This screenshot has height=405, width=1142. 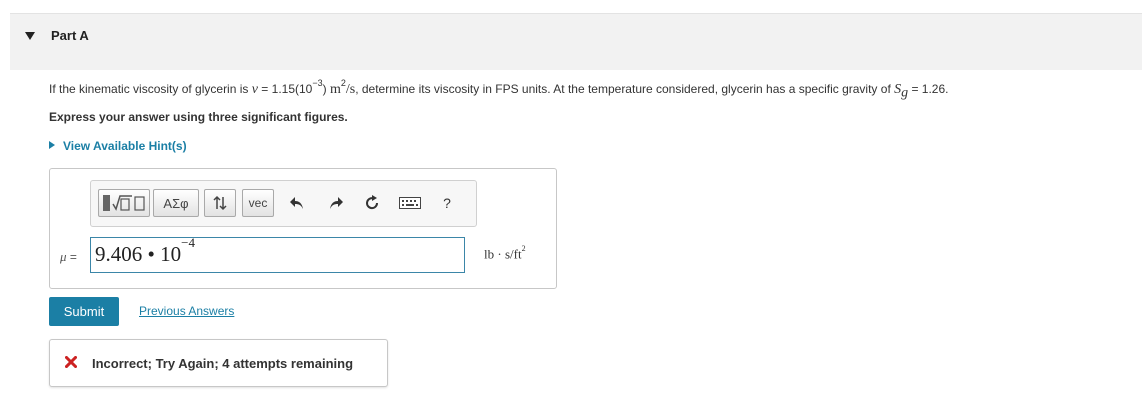 I want to click on vec-label: vec, so click(x=258, y=203).